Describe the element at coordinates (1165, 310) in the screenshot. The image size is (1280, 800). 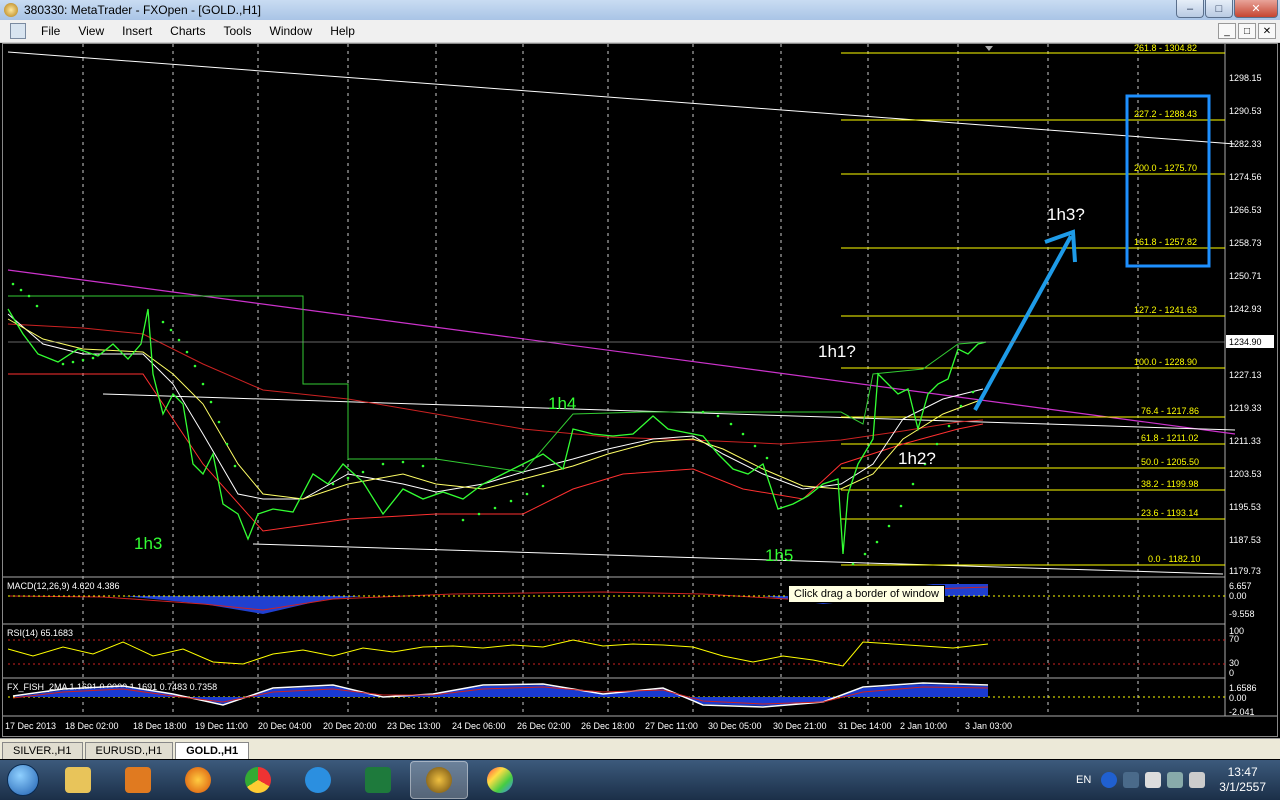
I see `fib-label: 127.2 - 1241.63` at that location.